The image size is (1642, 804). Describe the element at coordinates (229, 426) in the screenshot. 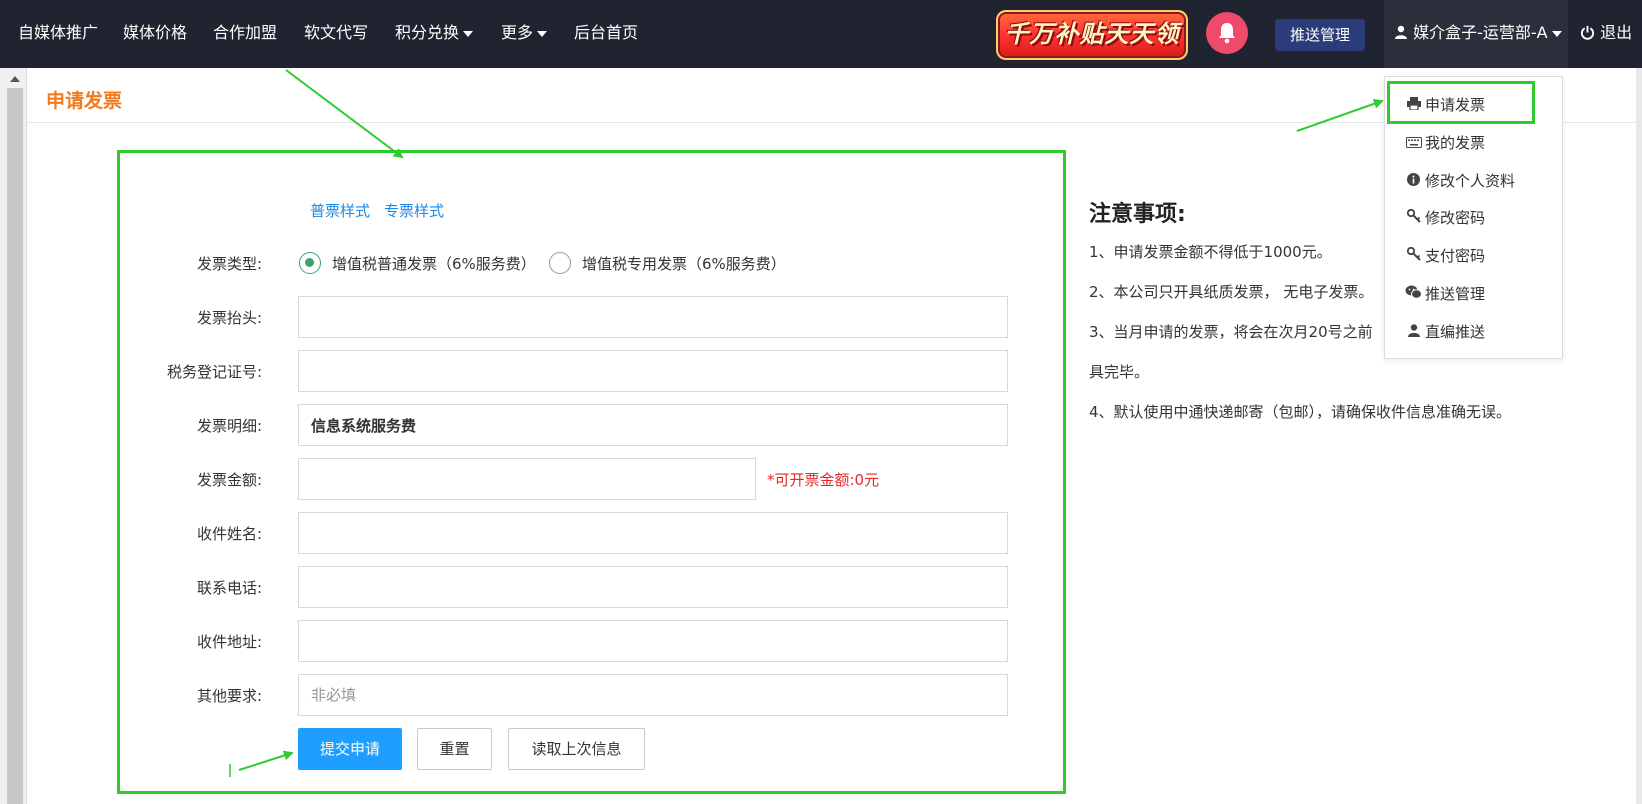

I see `label-invoice-detail: 发票明细:` at that location.